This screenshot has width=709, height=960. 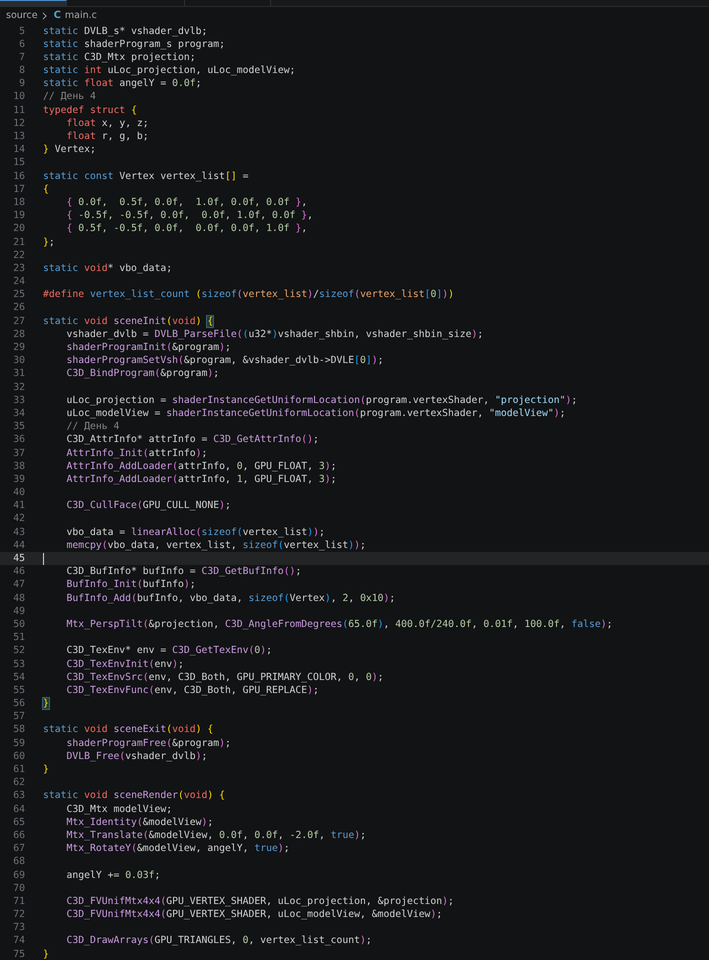 What do you see at coordinates (259, 901) in the screenshot?
I see `code-line: C3D_FVUnifMtx4x4(GPU_VERTEX_SHADER, uLoc_projection, &projection);` at bounding box center [259, 901].